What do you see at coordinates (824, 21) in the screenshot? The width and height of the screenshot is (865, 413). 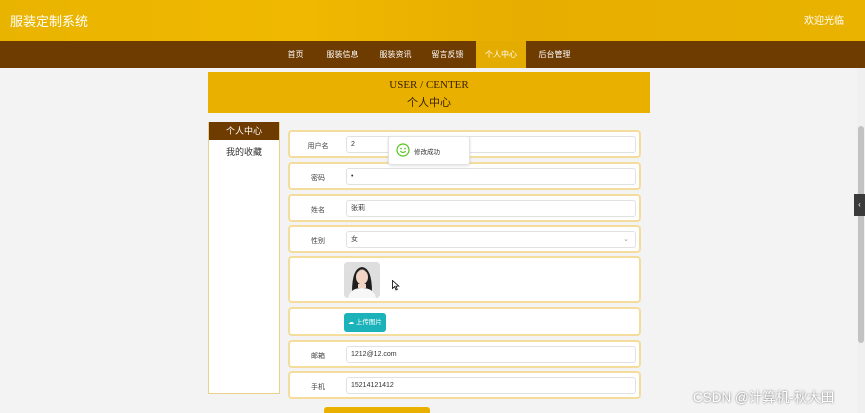 I see `welcome-text: 欢迎光临` at bounding box center [824, 21].